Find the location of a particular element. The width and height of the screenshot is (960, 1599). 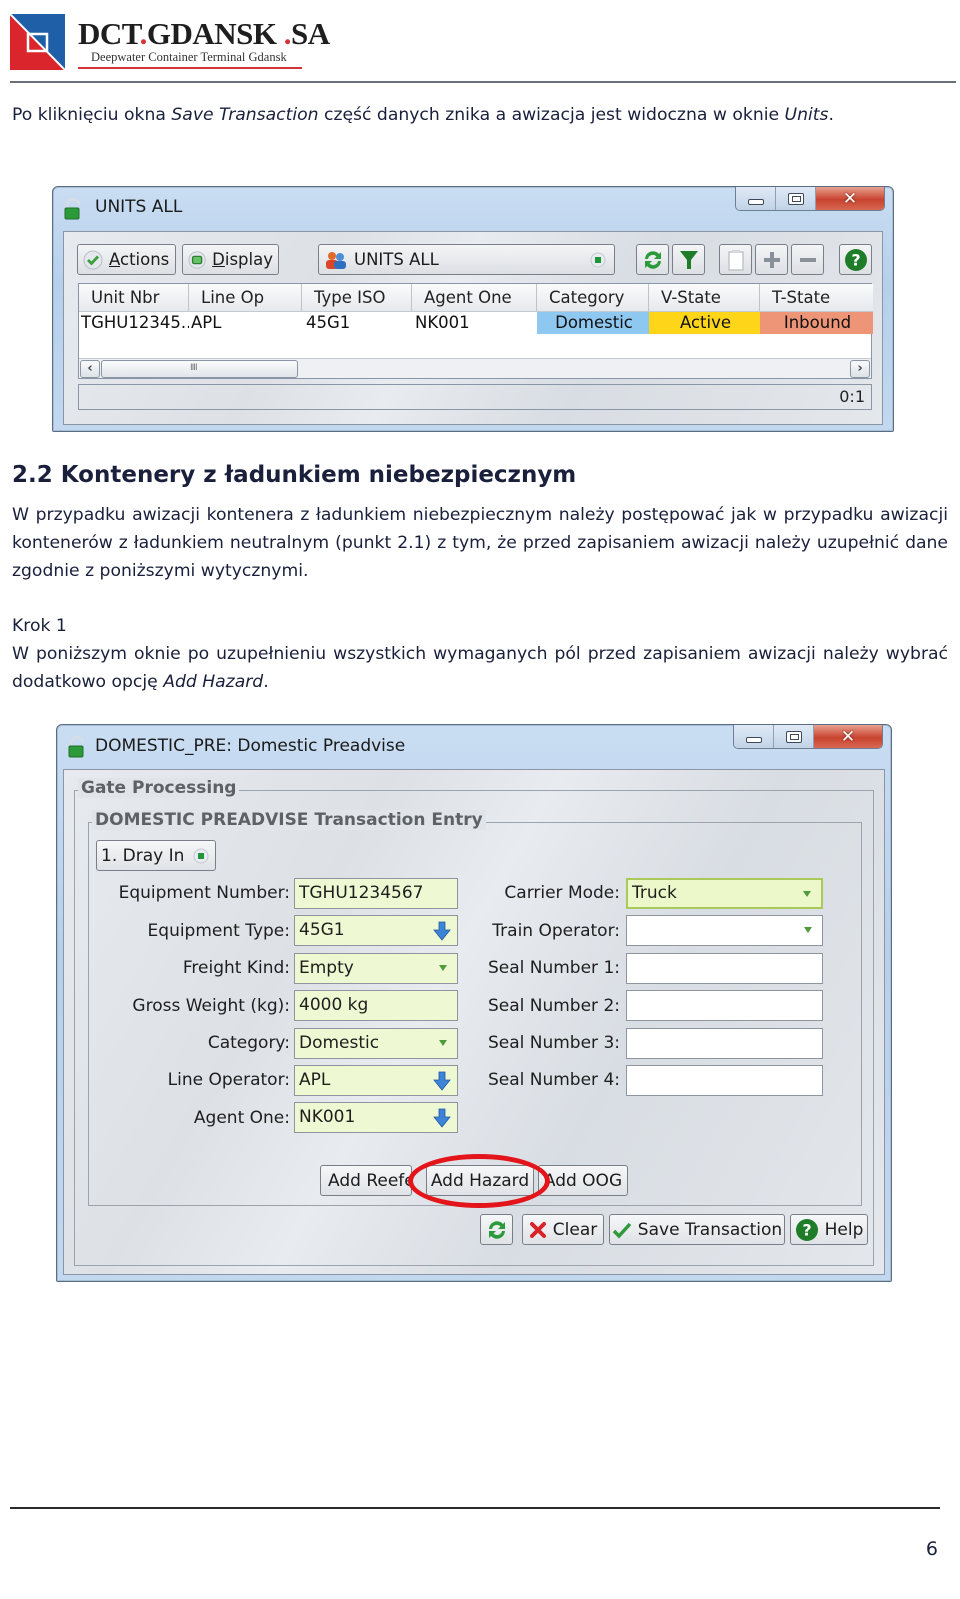

brand-underline is located at coordinates (190, 68).